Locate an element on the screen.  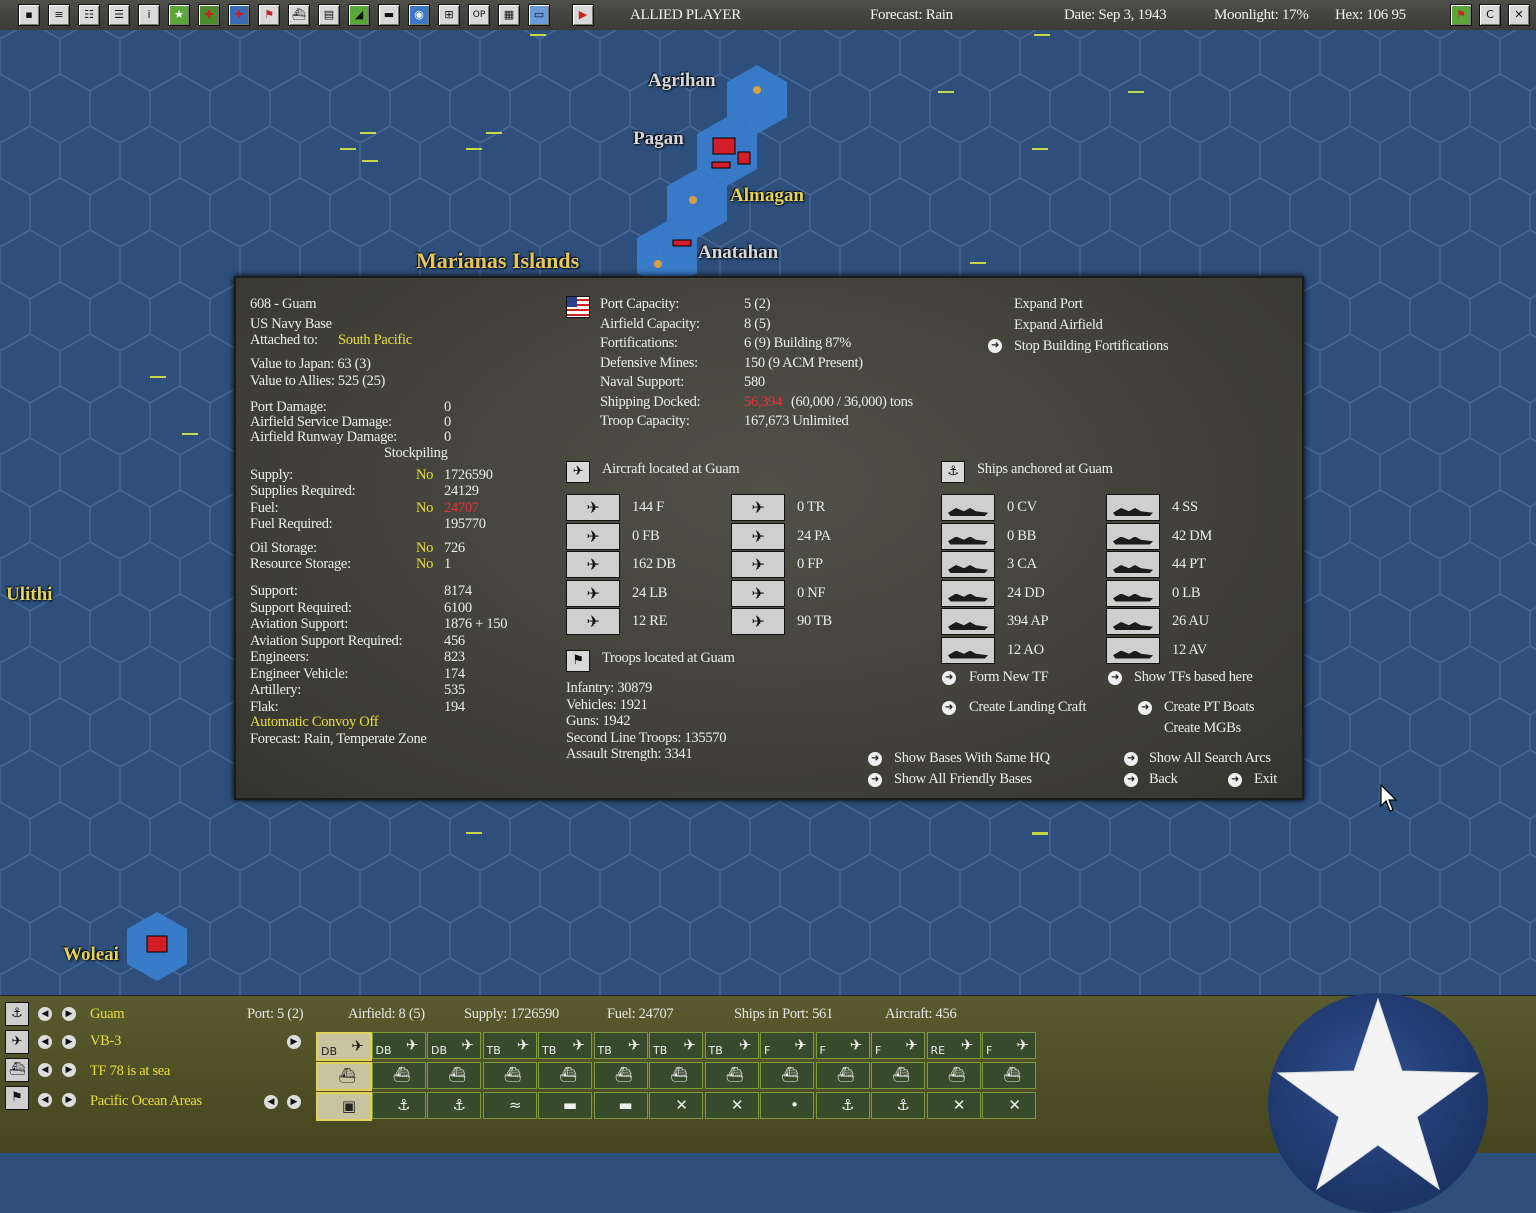
supply-flag: No is located at coordinates (424, 475).